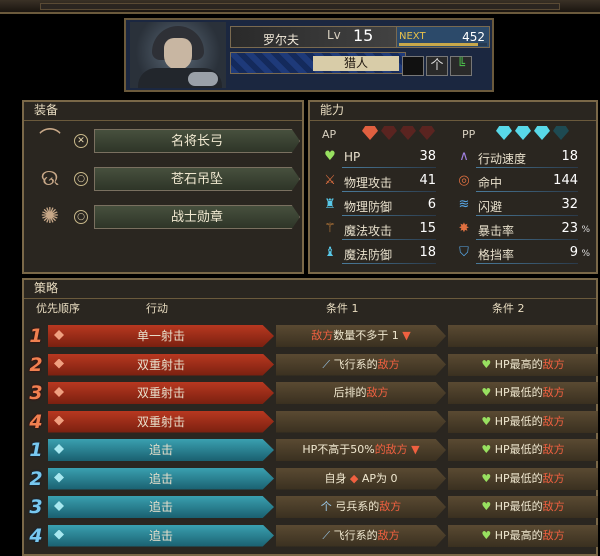 This screenshot has height=556, width=600. Describe the element at coordinates (328, 364) in the screenshot. I see `feather-icon: ⟋` at that location.